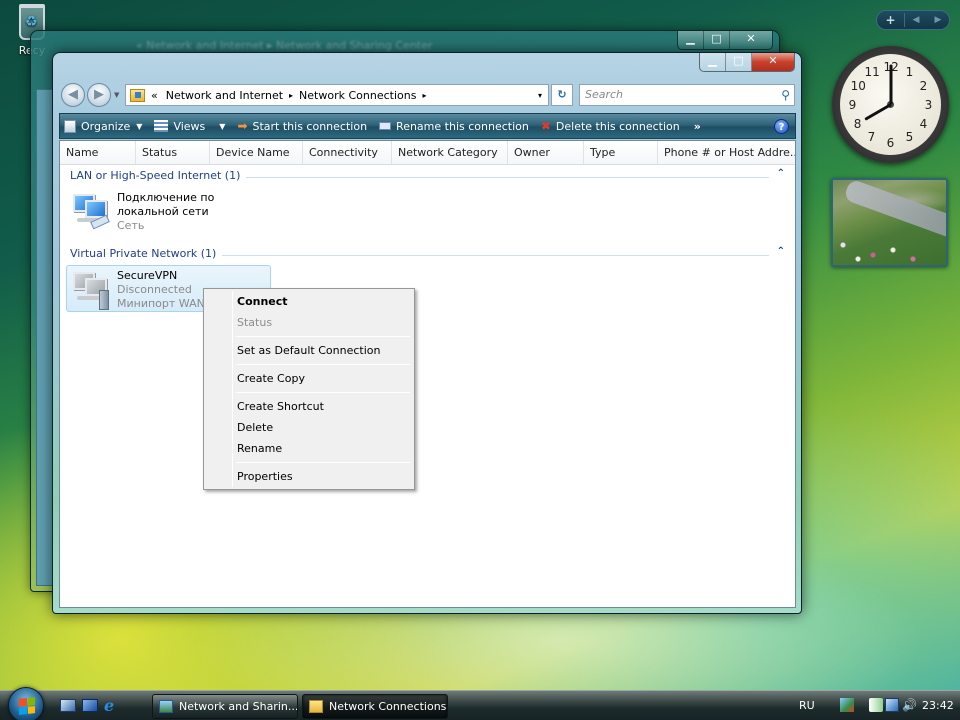  I want to click on column-header-device-name: Device Name, so click(256, 152).